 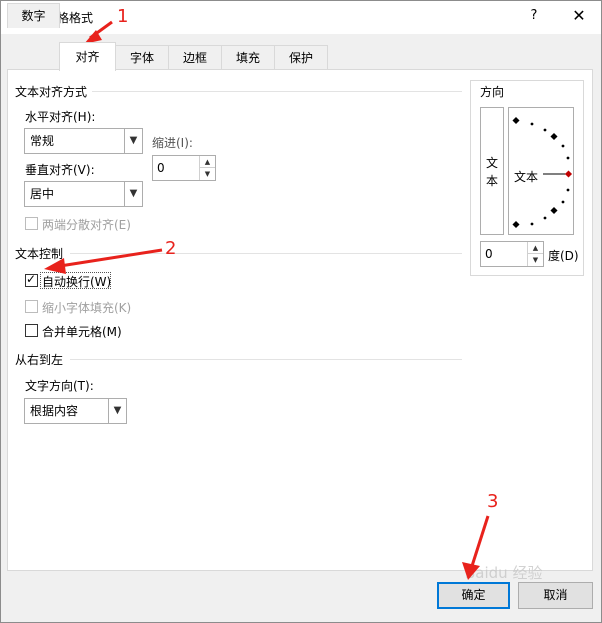 I want to click on annotation-3: 3, so click(x=493, y=501).